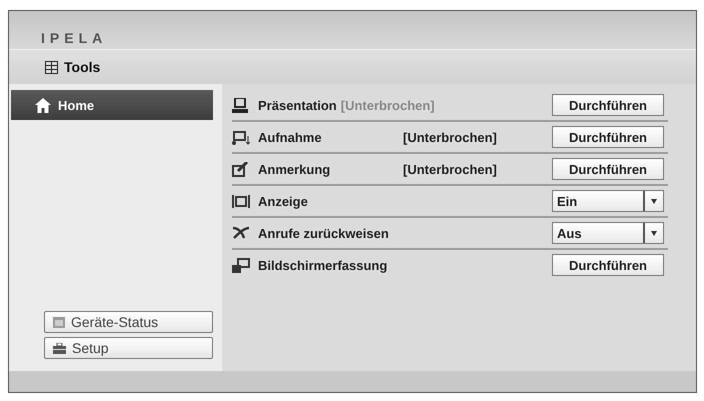 The height and width of the screenshot is (401, 704). Describe the element at coordinates (283, 201) in the screenshot. I see `row-label: Anzeige` at that location.